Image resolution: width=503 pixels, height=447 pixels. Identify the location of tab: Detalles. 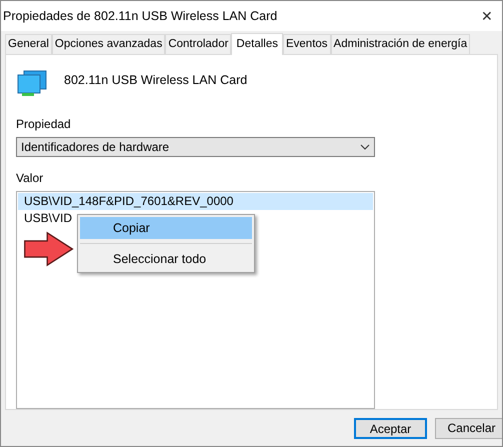
(257, 44).